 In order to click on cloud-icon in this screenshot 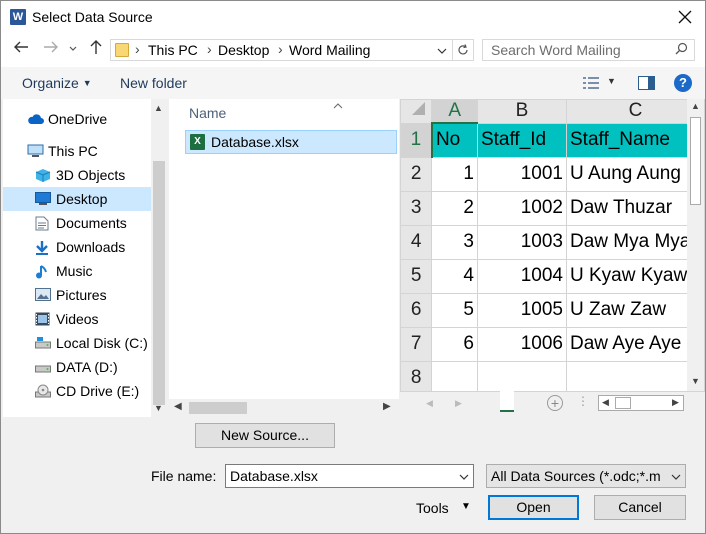, I will do `click(35, 119)`.